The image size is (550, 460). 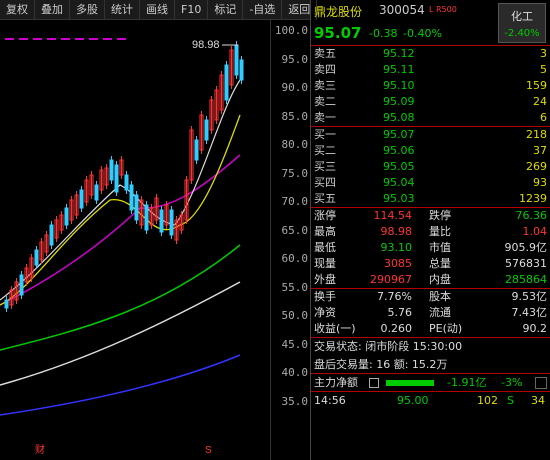 I want to click on stat-cell: 114.54, so click(x=393, y=215).